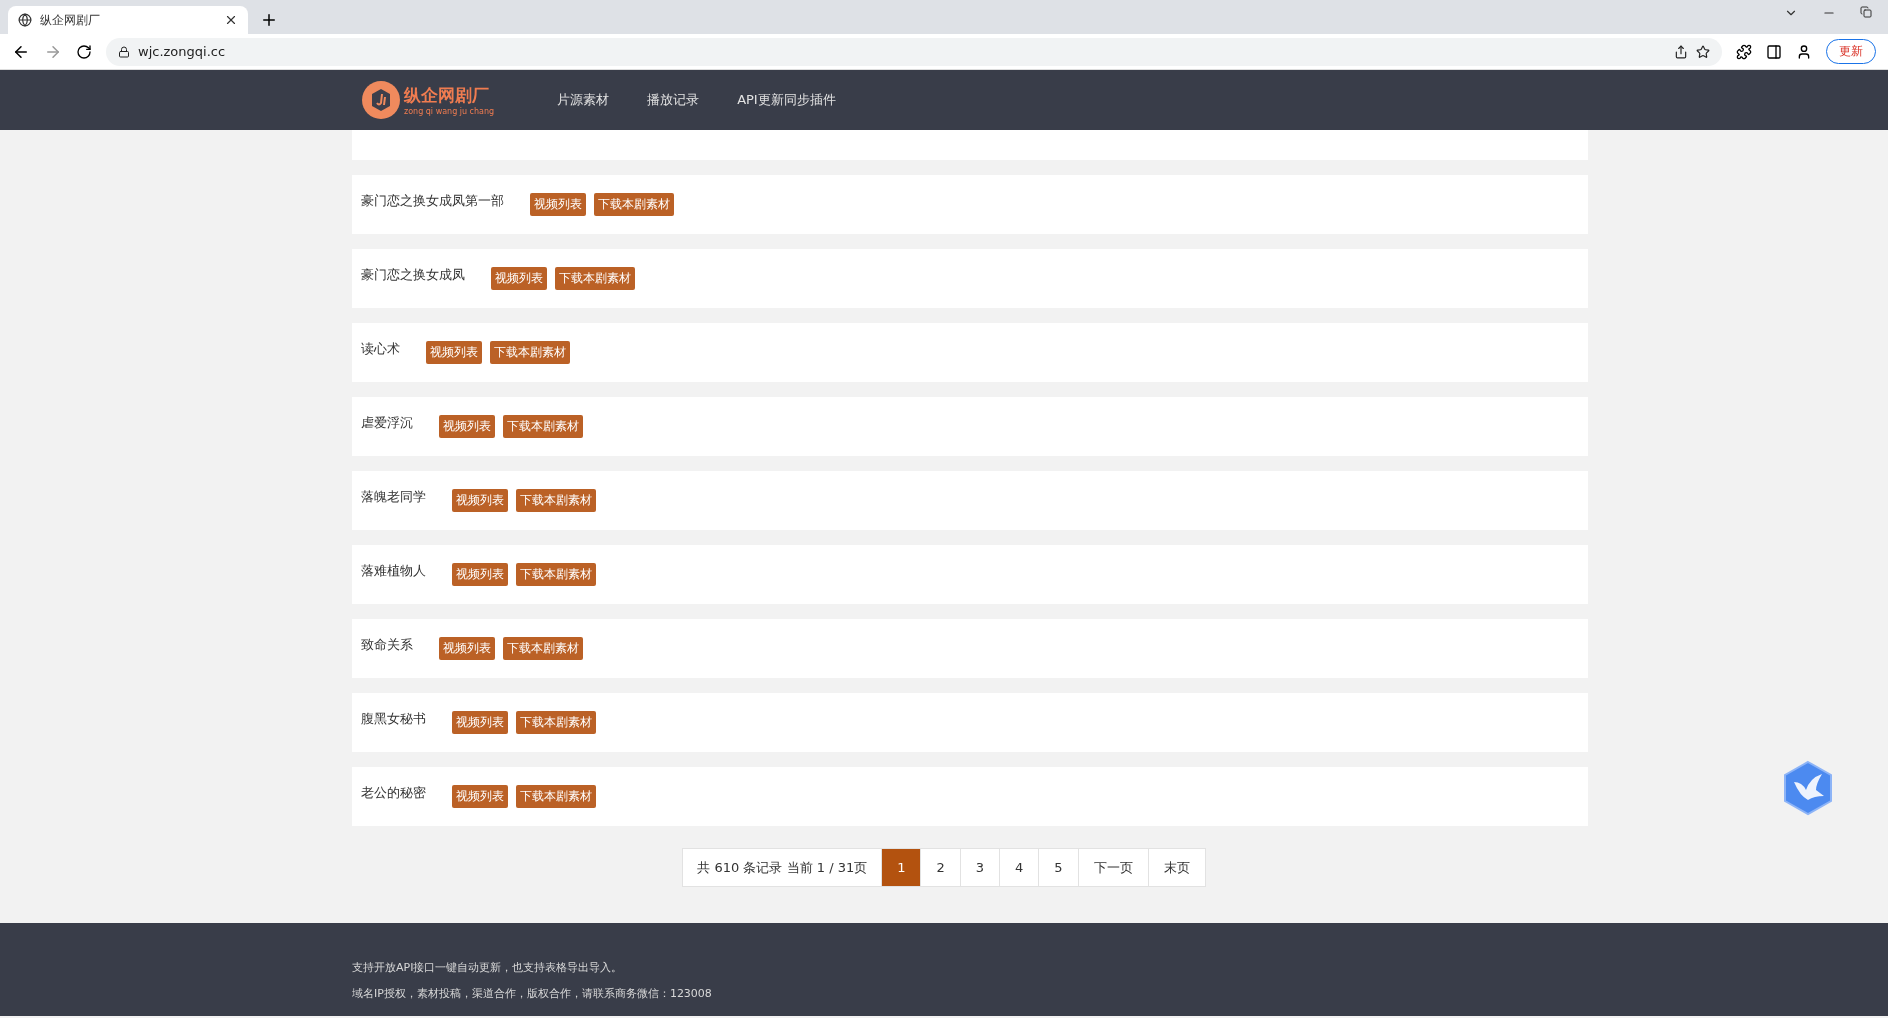  Describe the element at coordinates (673, 100) in the screenshot. I see `nav-link: 播放记录` at that location.